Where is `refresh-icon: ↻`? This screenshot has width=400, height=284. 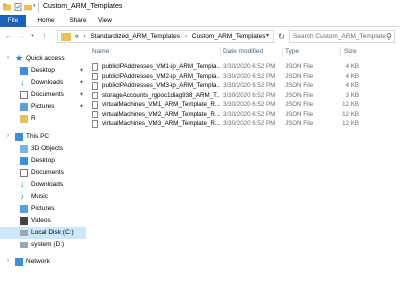
refresh-icon: ↻ is located at coordinates (281, 36).